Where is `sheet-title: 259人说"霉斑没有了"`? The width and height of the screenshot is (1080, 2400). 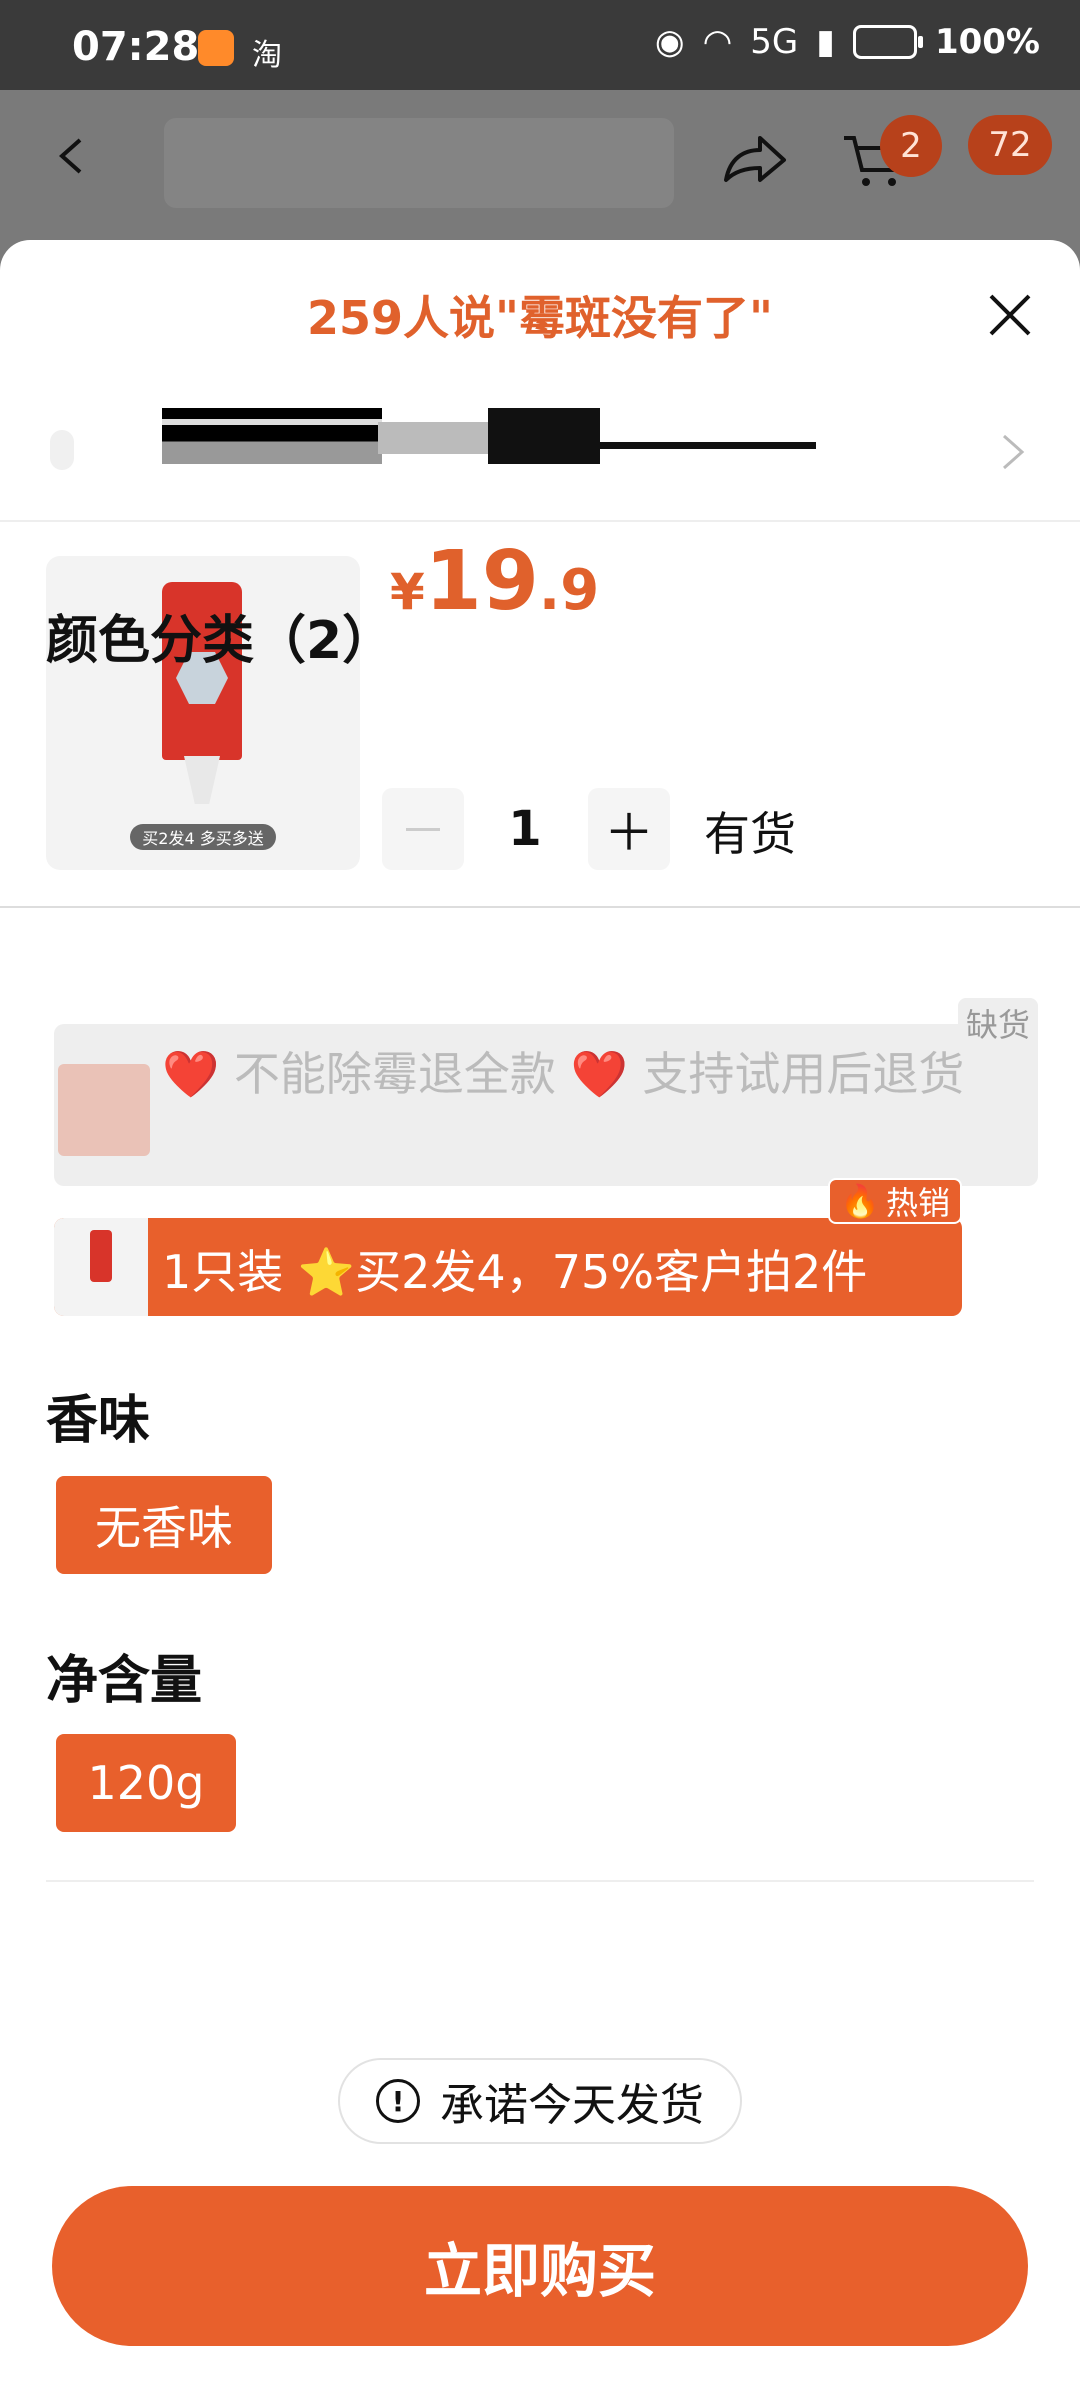
sheet-title: 259人说"霉斑没有了" is located at coordinates (540, 318).